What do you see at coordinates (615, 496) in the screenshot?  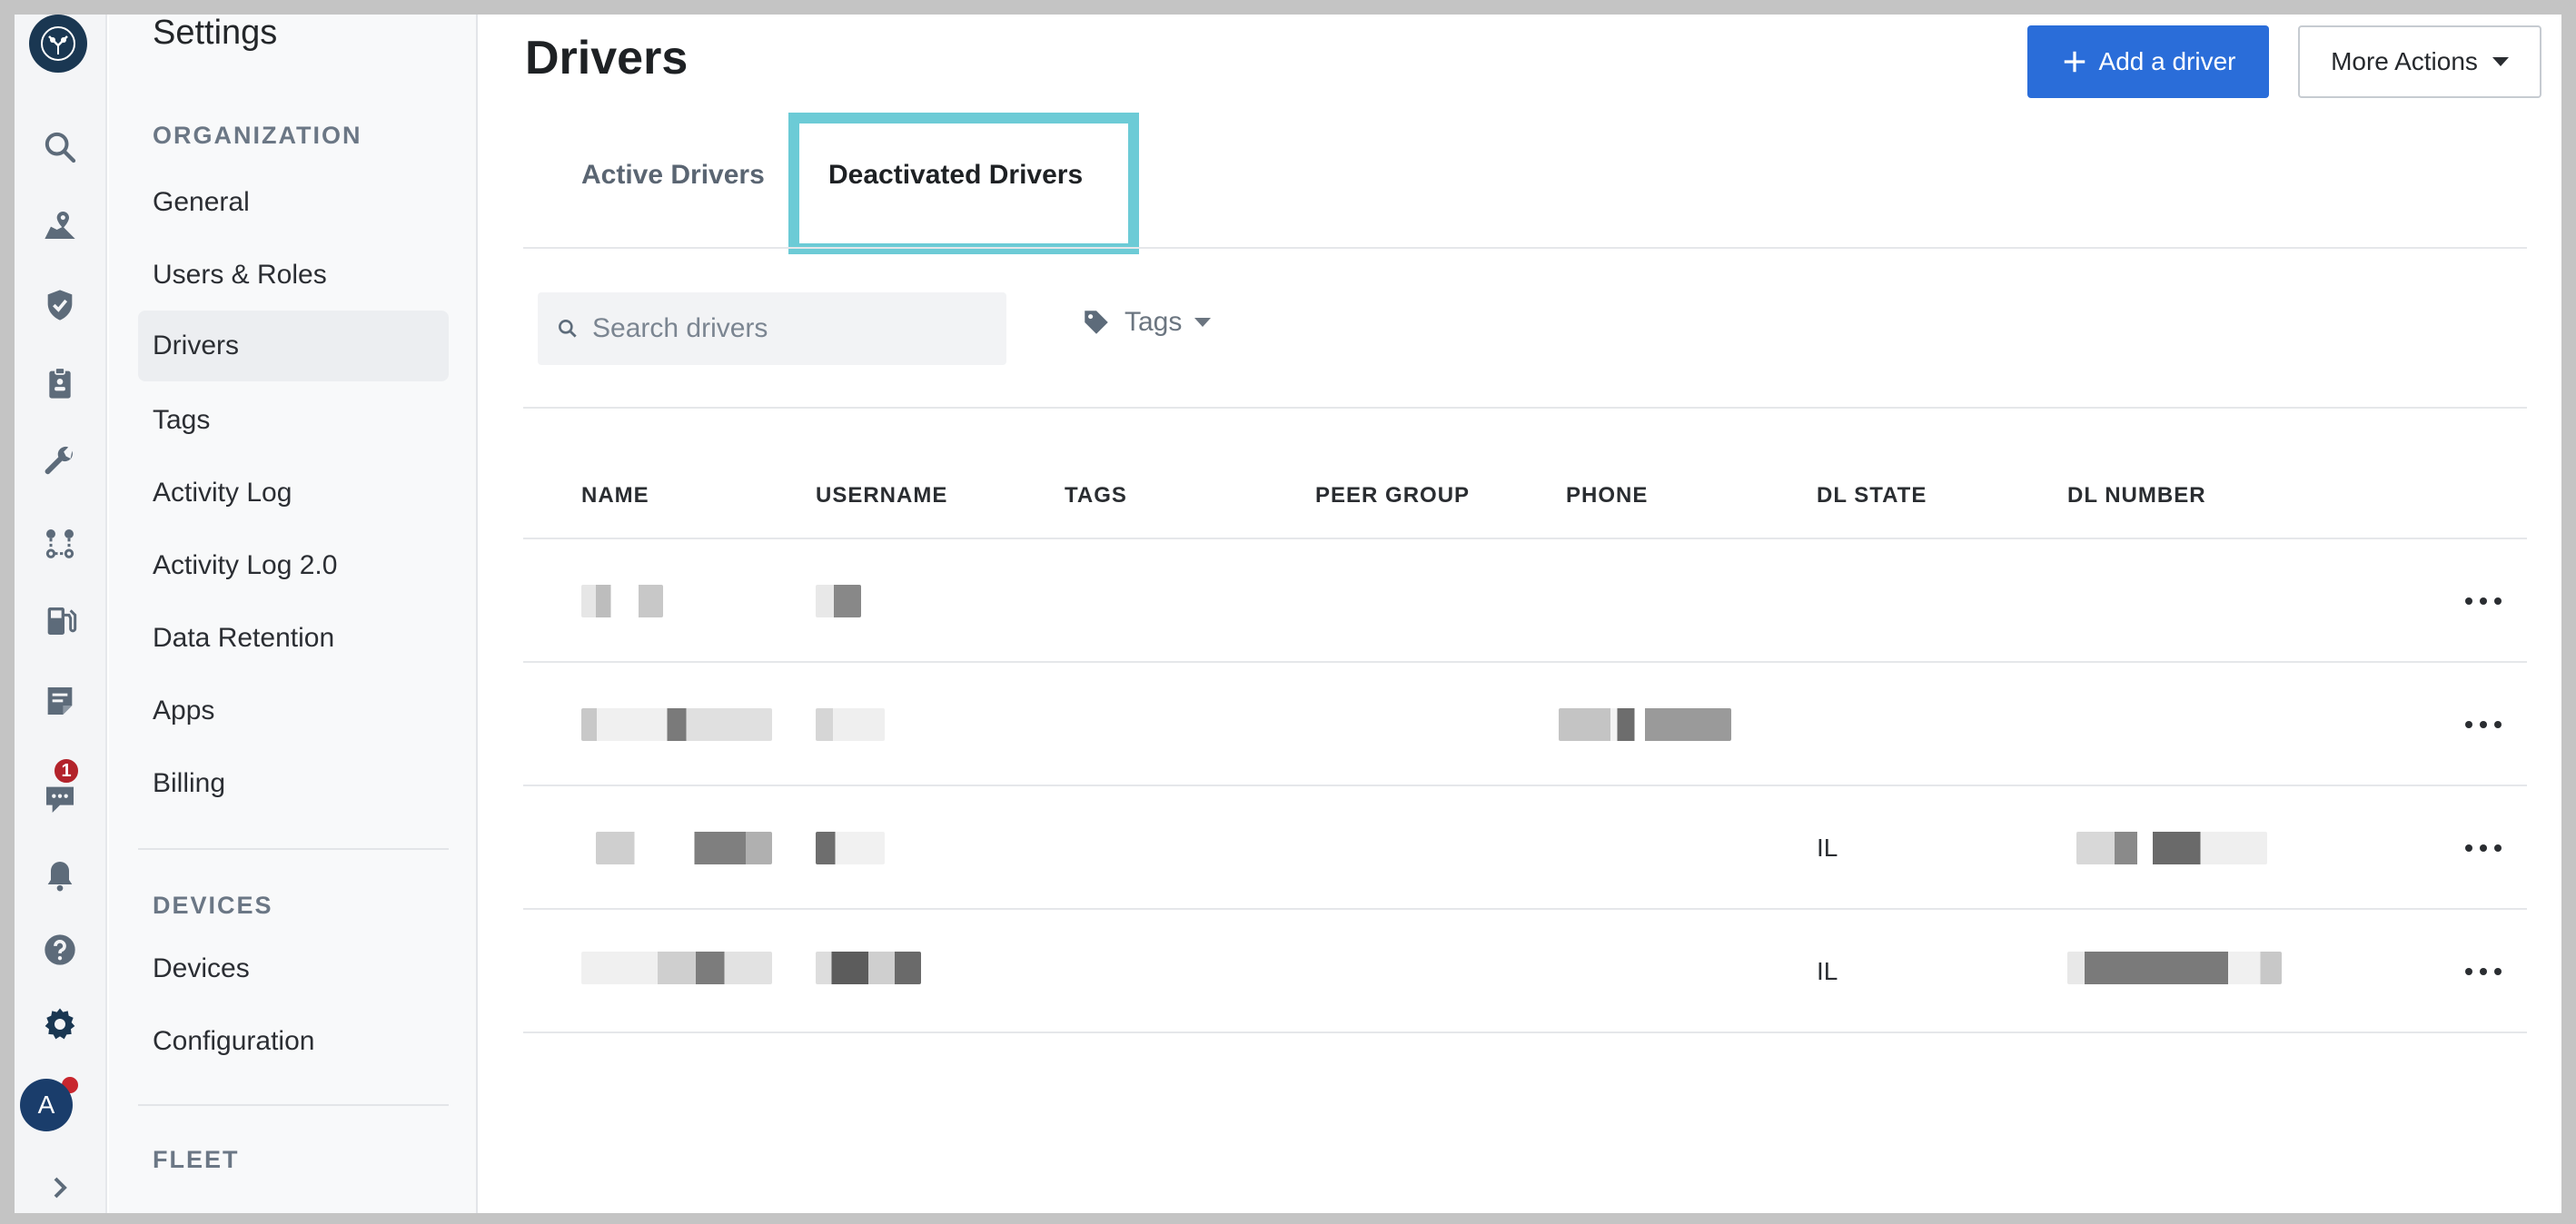 I see `column-header-name: NAME` at bounding box center [615, 496].